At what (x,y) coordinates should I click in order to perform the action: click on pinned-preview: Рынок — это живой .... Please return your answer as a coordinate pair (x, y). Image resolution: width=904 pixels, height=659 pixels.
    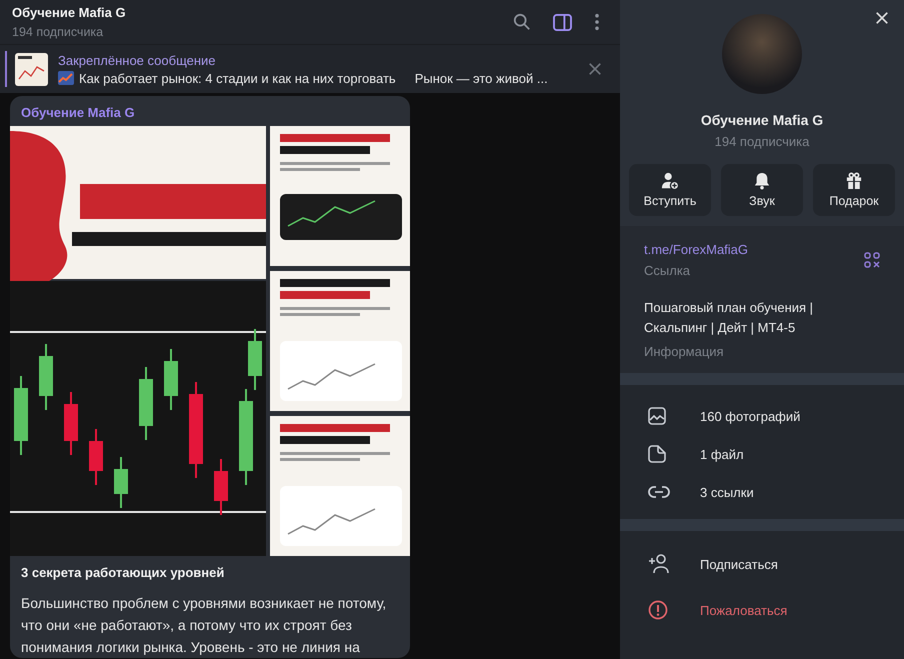
    Looking at the image, I should click on (481, 78).